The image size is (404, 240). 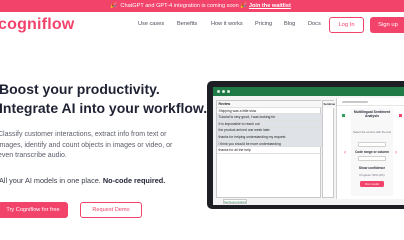 I want to click on nav-link-how-it-works: How it works, so click(x=227, y=24).